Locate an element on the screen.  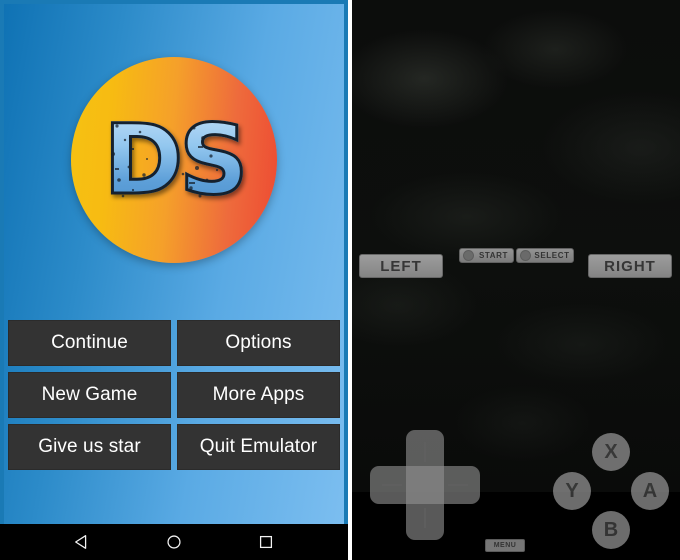
start-button: START is located at coordinates (486, 255).